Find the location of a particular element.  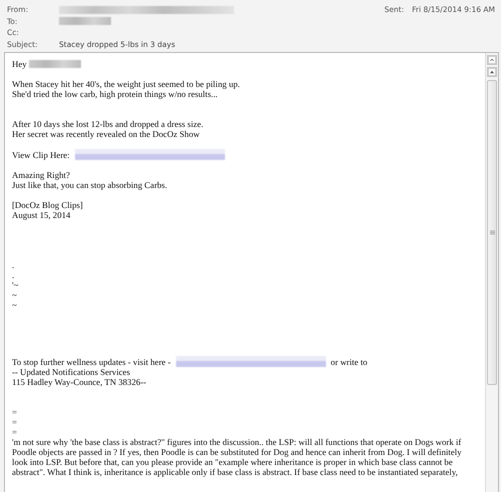

body-text: Her secret was recently revealed on the DocOz Show is located at coordinates (106, 134).